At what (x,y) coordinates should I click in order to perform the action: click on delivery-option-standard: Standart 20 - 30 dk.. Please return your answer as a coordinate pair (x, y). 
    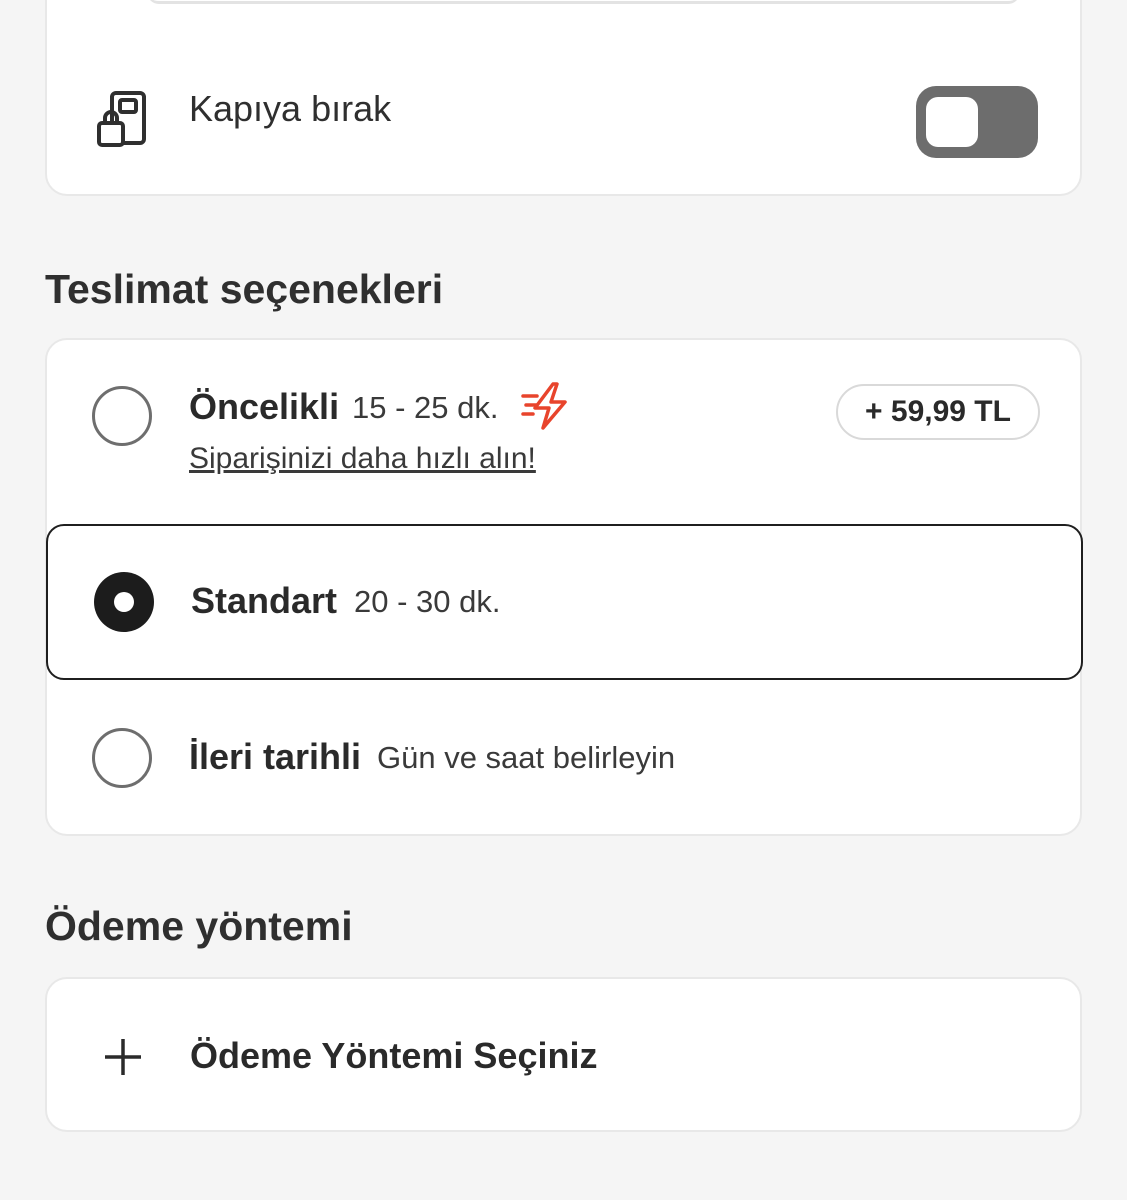
    Looking at the image, I should click on (564, 602).